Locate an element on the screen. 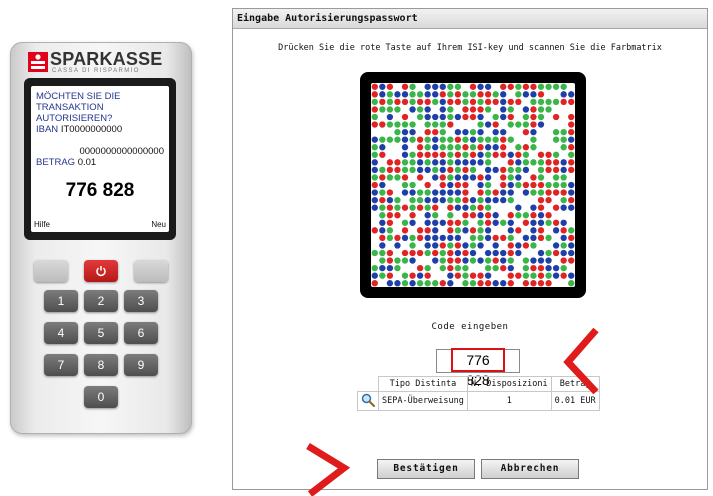 The height and width of the screenshot is (496, 713). code-input-value: 776 828 is located at coordinates (478, 368).